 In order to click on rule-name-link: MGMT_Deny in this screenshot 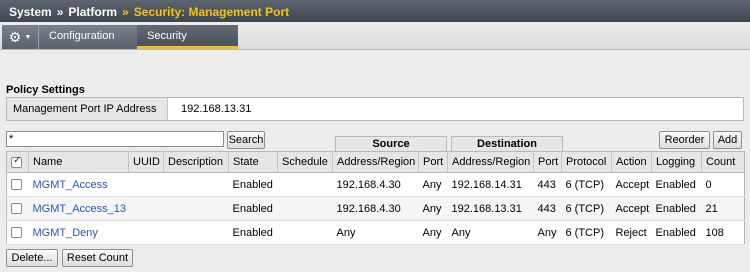, I will do `click(78, 232)`.